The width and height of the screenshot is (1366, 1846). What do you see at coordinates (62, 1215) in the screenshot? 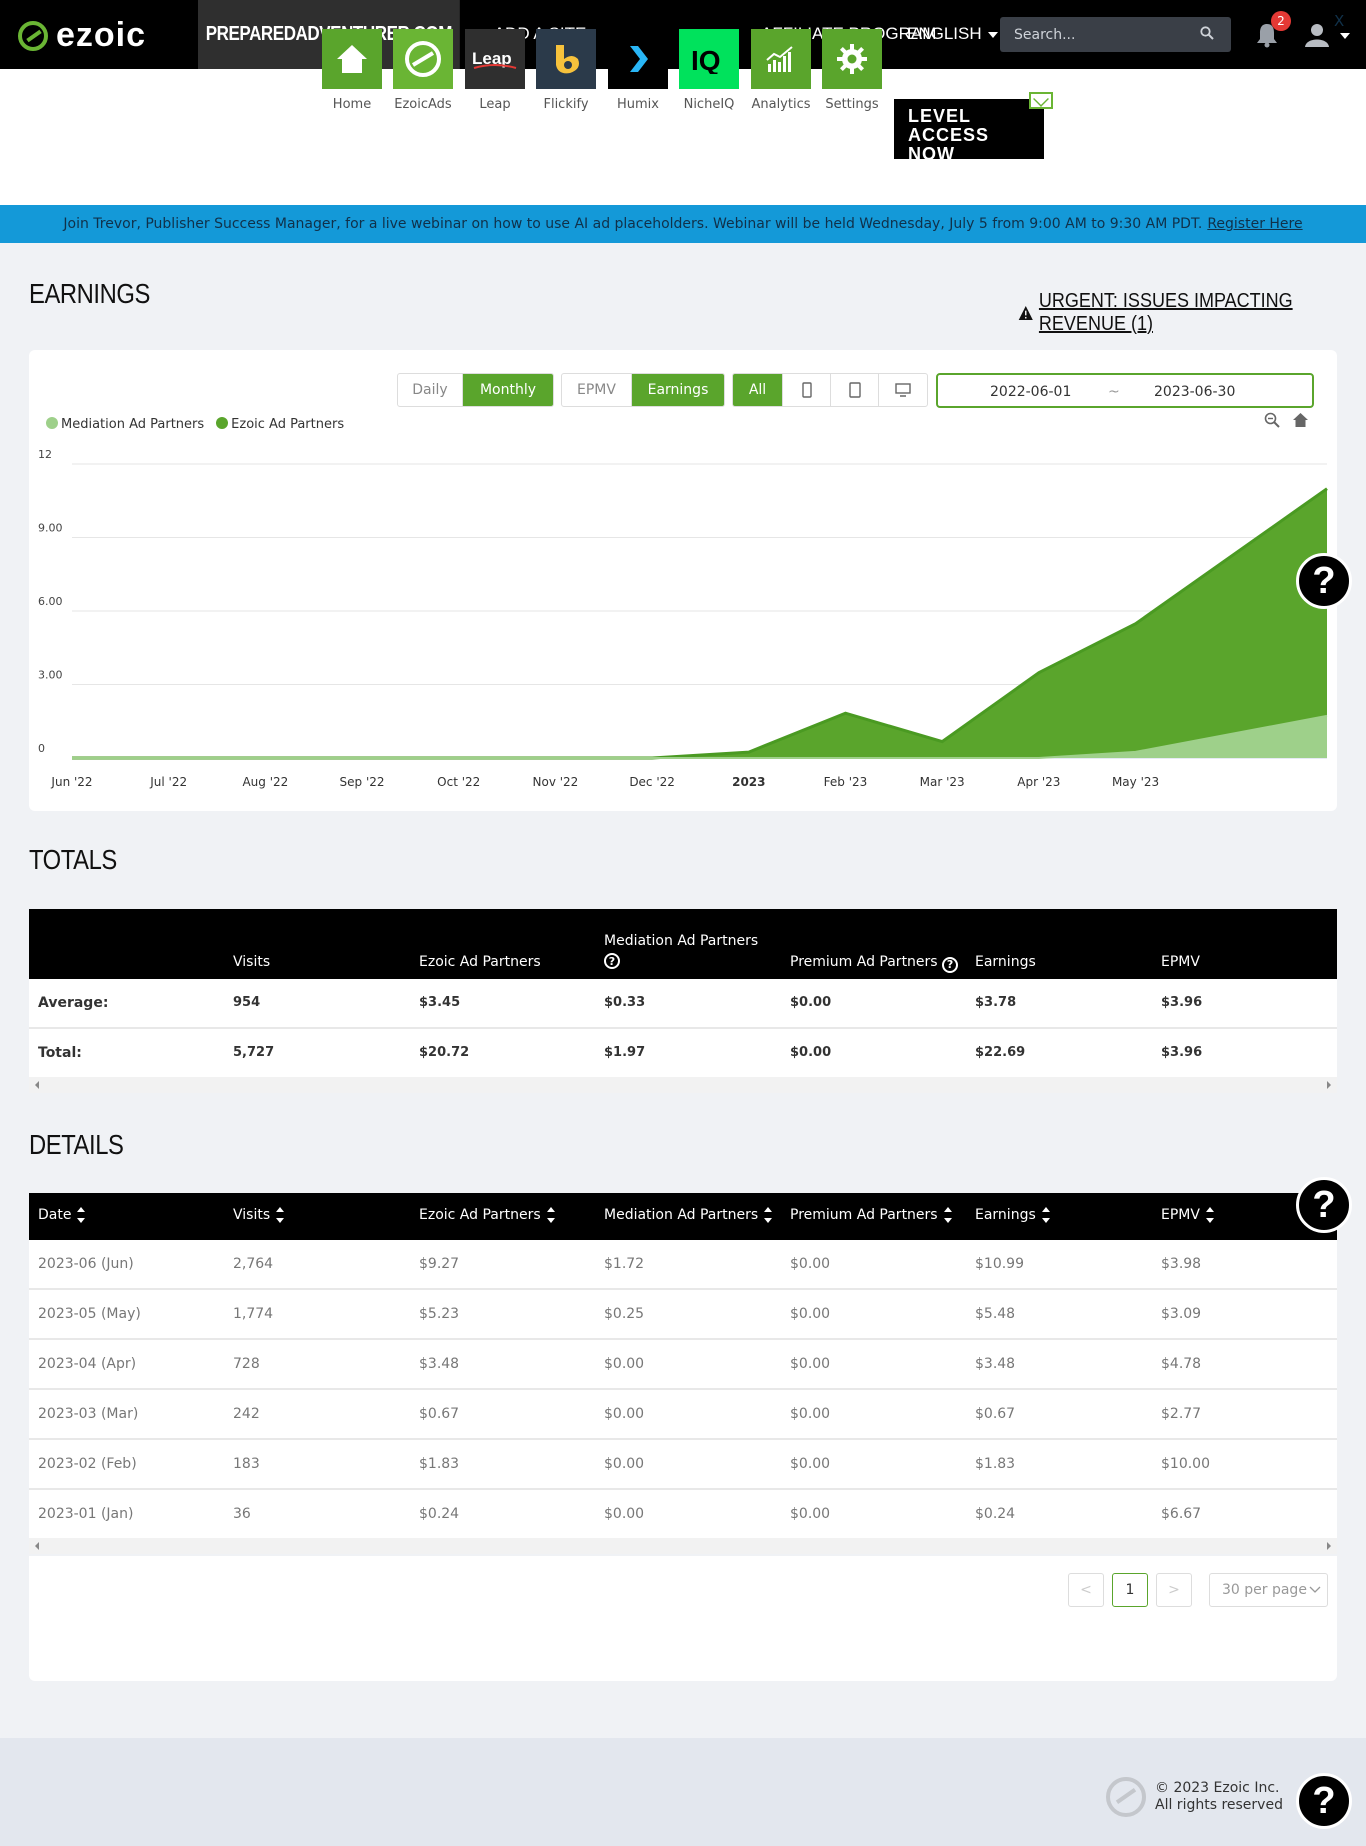
I see `sort-date: Date` at bounding box center [62, 1215].